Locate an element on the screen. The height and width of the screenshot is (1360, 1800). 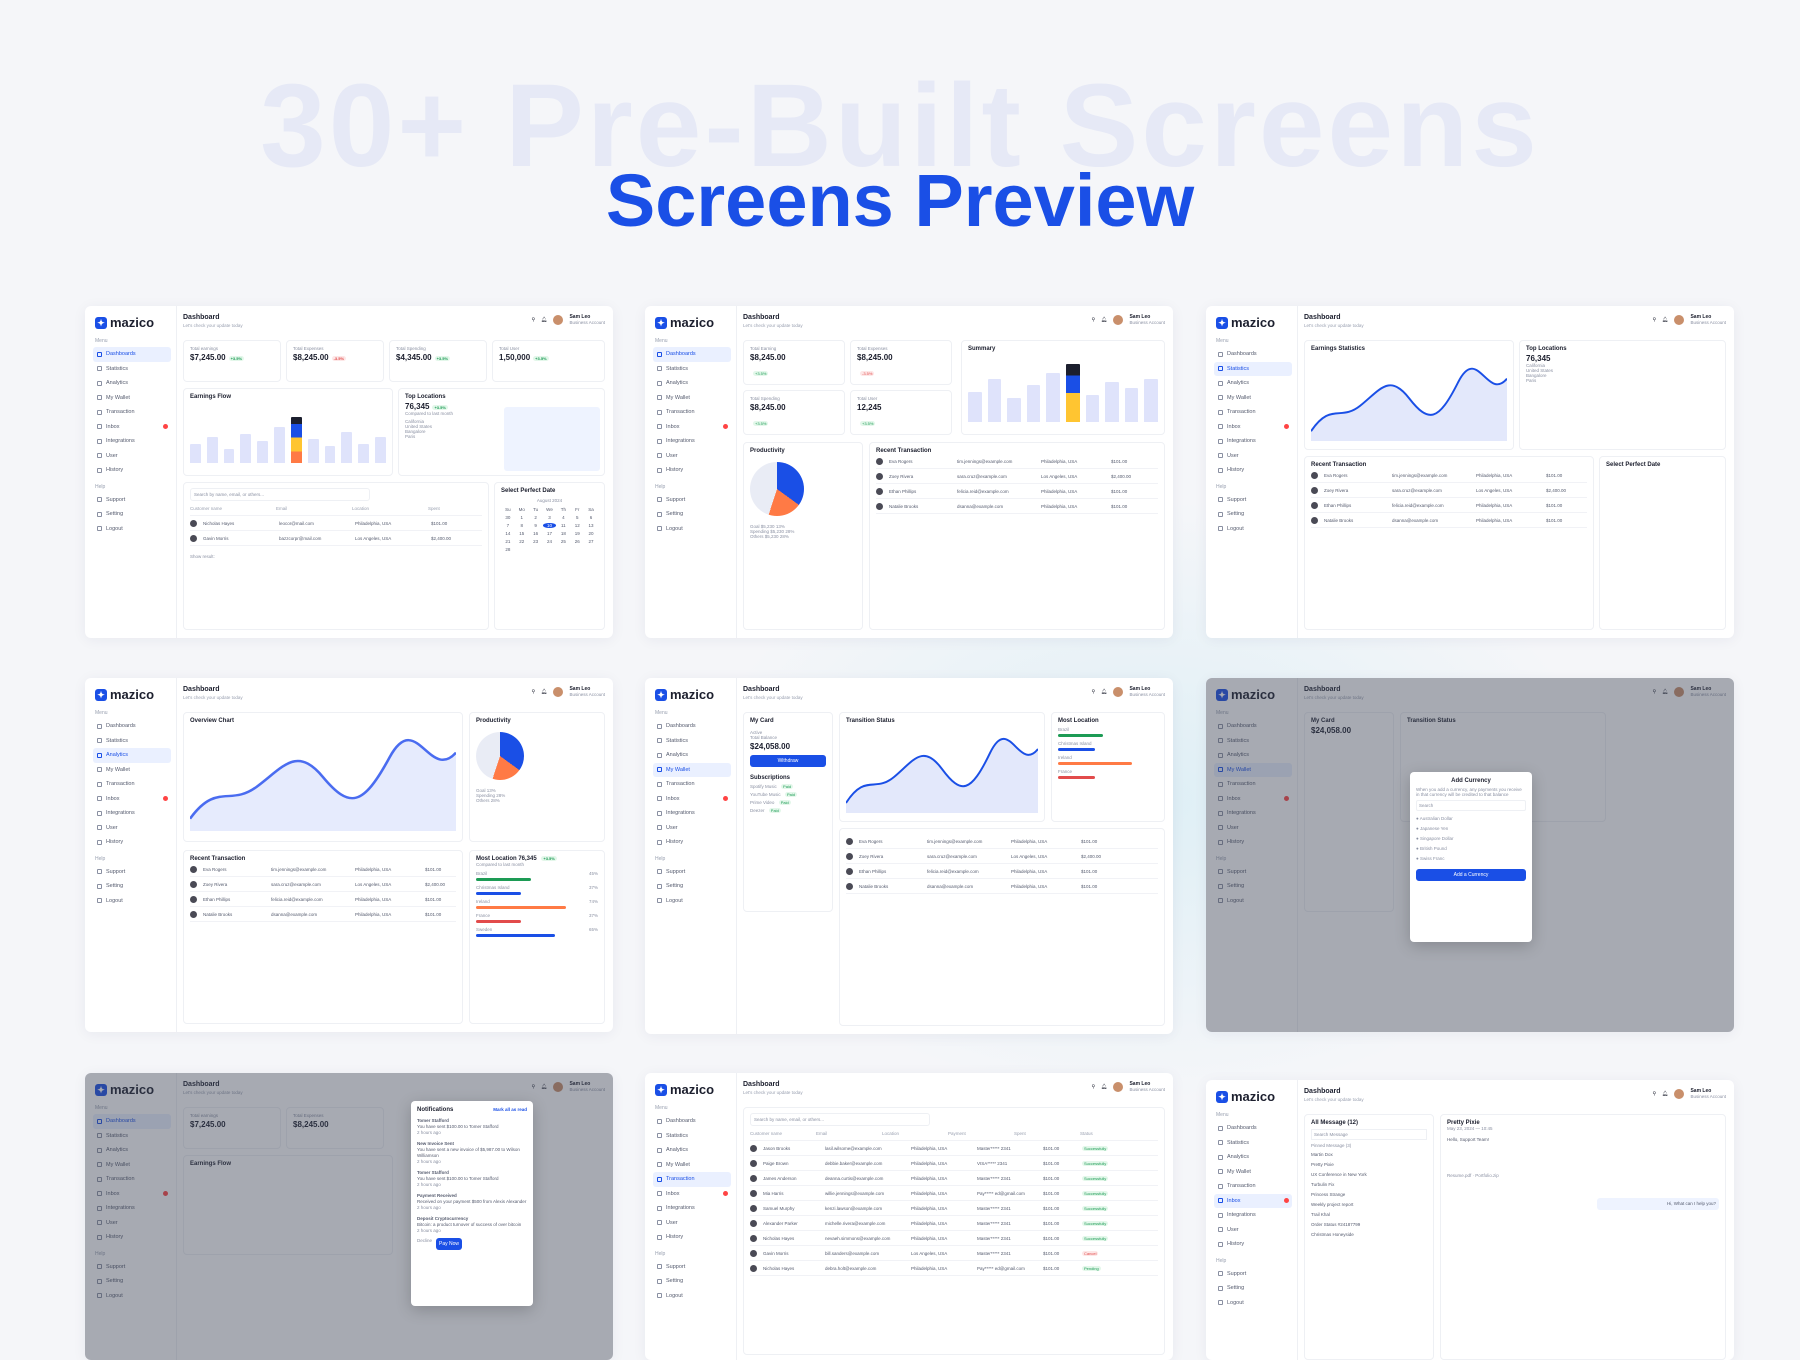
menu-item: Analytics is located at coordinates (1253, 1157).